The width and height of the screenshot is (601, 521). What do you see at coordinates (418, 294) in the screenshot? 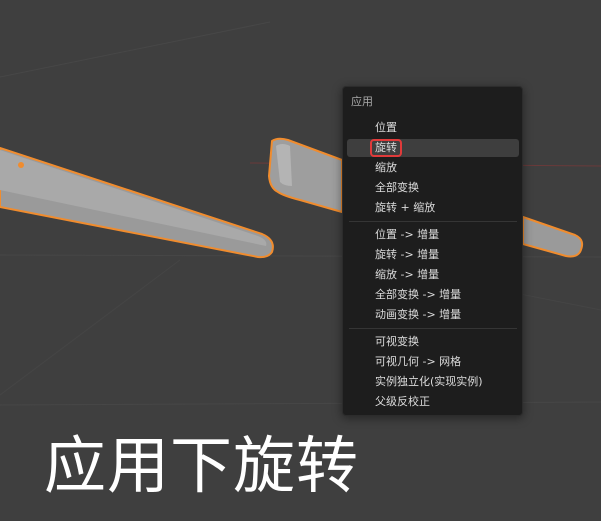
I see `menu-item-label: 全部变换 -> 增量` at bounding box center [418, 294].